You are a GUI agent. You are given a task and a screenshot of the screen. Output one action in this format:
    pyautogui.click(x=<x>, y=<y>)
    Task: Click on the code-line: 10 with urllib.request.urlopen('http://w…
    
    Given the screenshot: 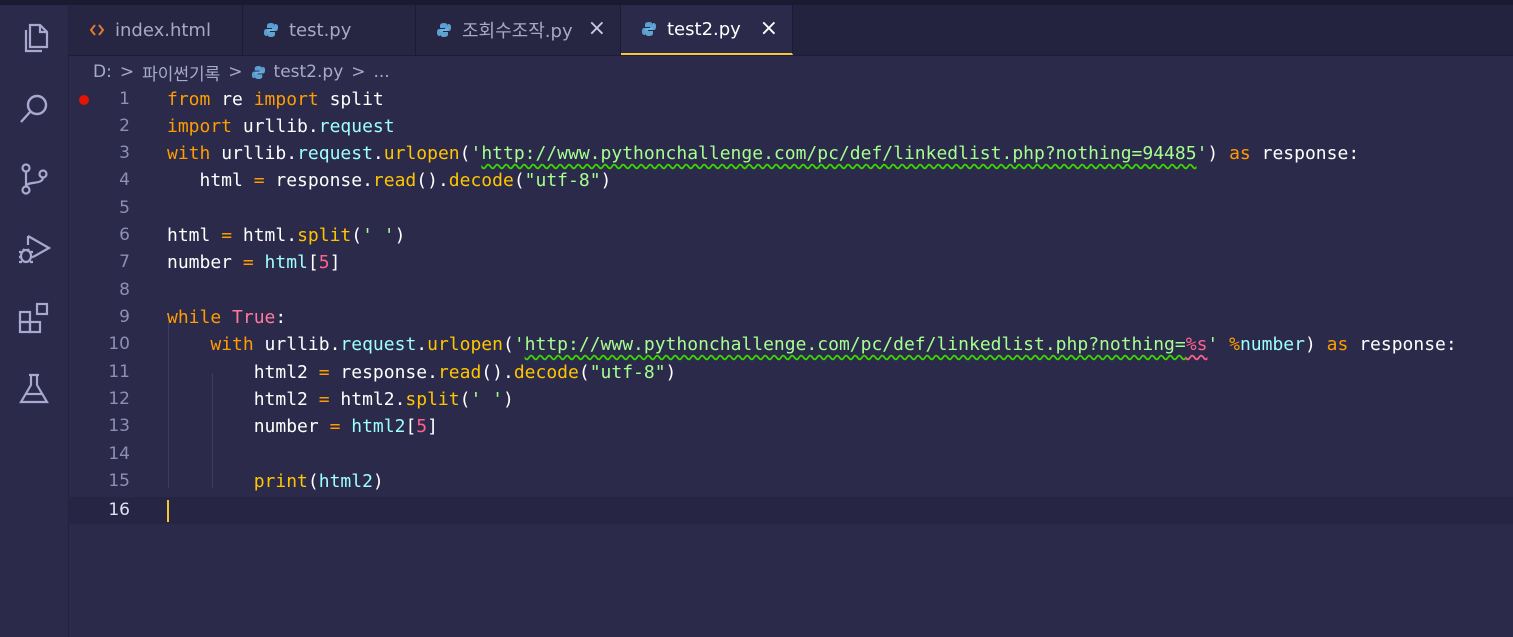 What is the action you would take?
    pyautogui.click(x=791, y=344)
    